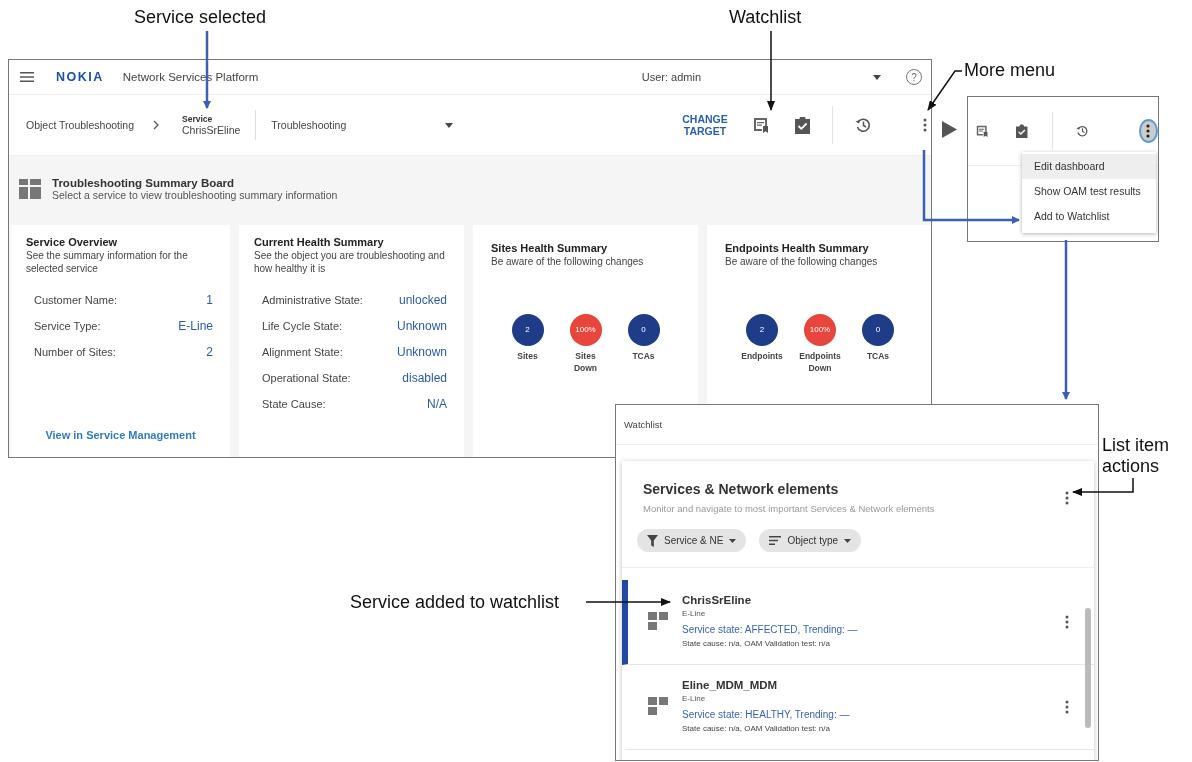 This screenshot has width=1192, height=762. What do you see at coordinates (1089, 166) in the screenshot?
I see `menu-item: Edit dashboard` at bounding box center [1089, 166].